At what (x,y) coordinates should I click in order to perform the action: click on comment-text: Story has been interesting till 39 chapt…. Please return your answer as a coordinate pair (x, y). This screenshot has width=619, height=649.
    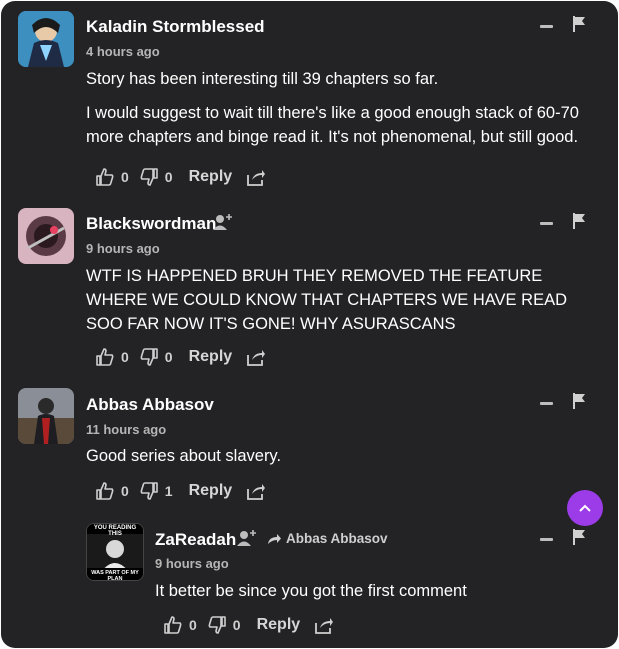
    Looking at the image, I should click on (341, 113).